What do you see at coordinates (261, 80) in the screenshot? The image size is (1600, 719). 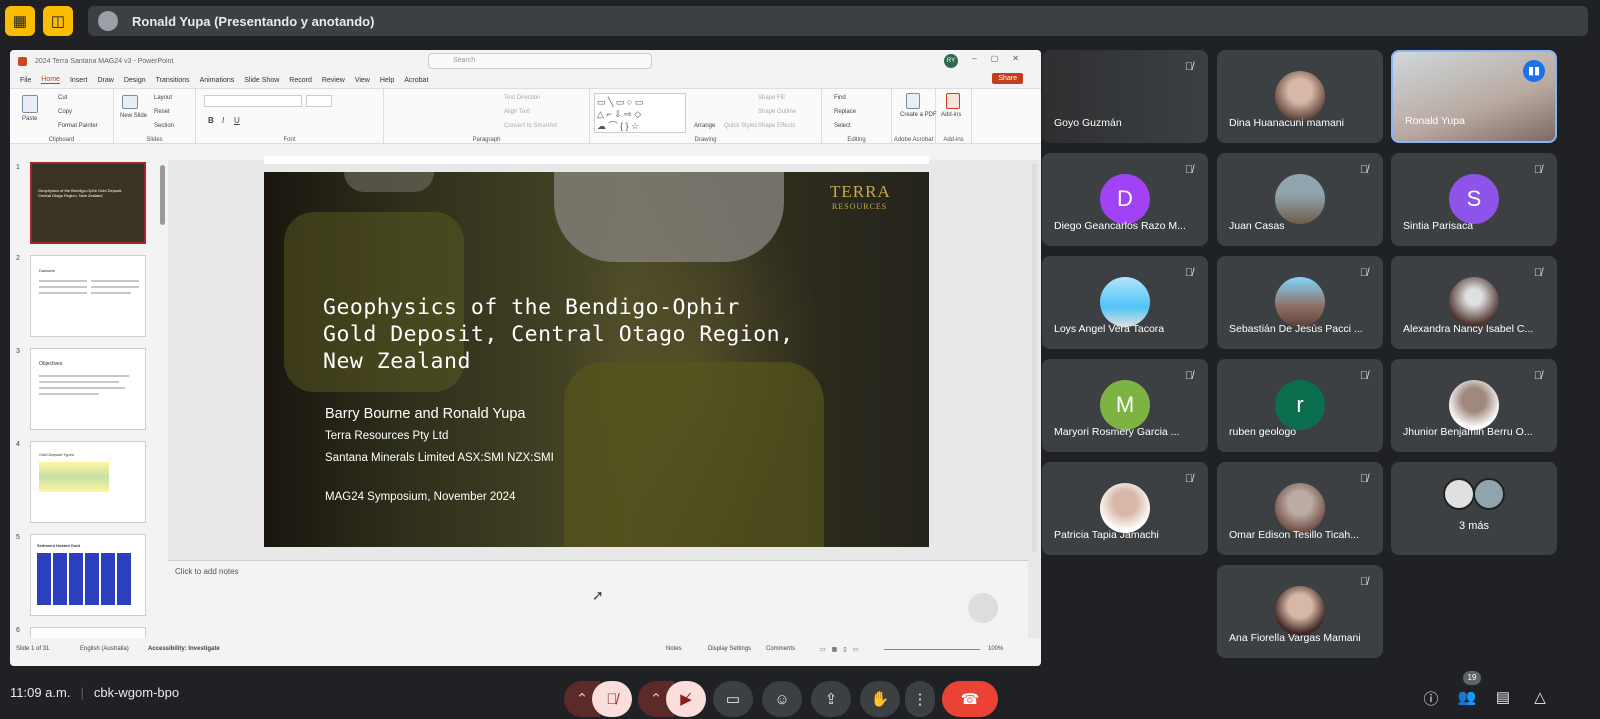 I see `menu-slideshow: Slide Show` at bounding box center [261, 80].